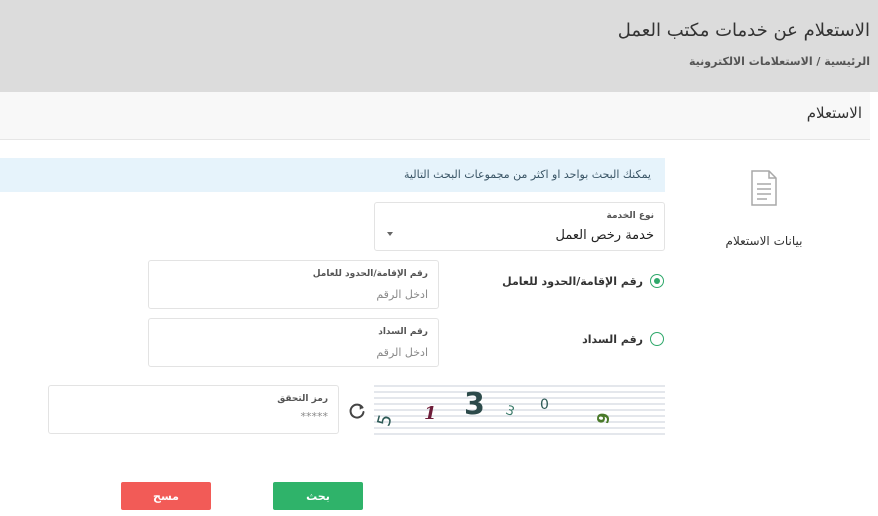 The image size is (878, 516). I want to click on verification-field: رمز التحقق, so click(193, 409).